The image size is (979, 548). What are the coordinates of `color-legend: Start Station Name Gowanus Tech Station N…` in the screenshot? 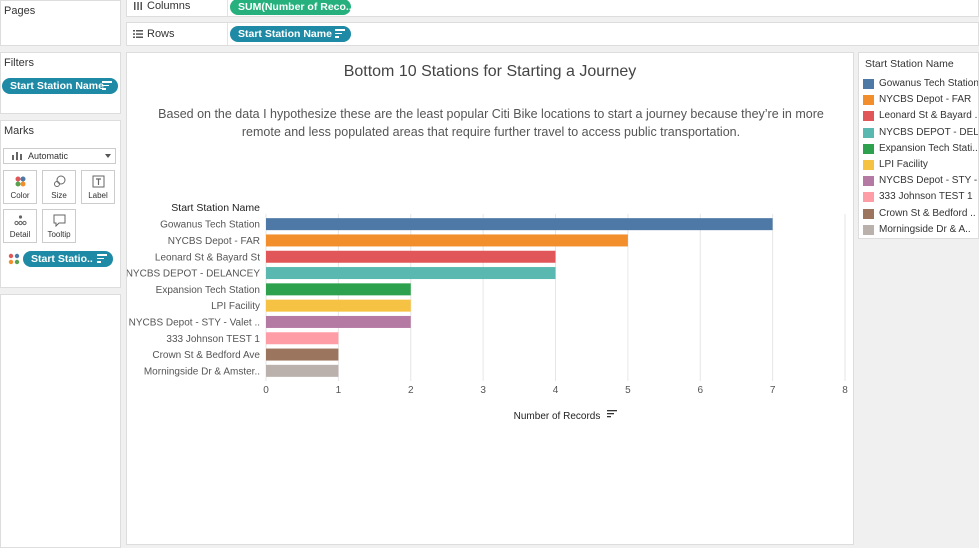 It's located at (918, 145).